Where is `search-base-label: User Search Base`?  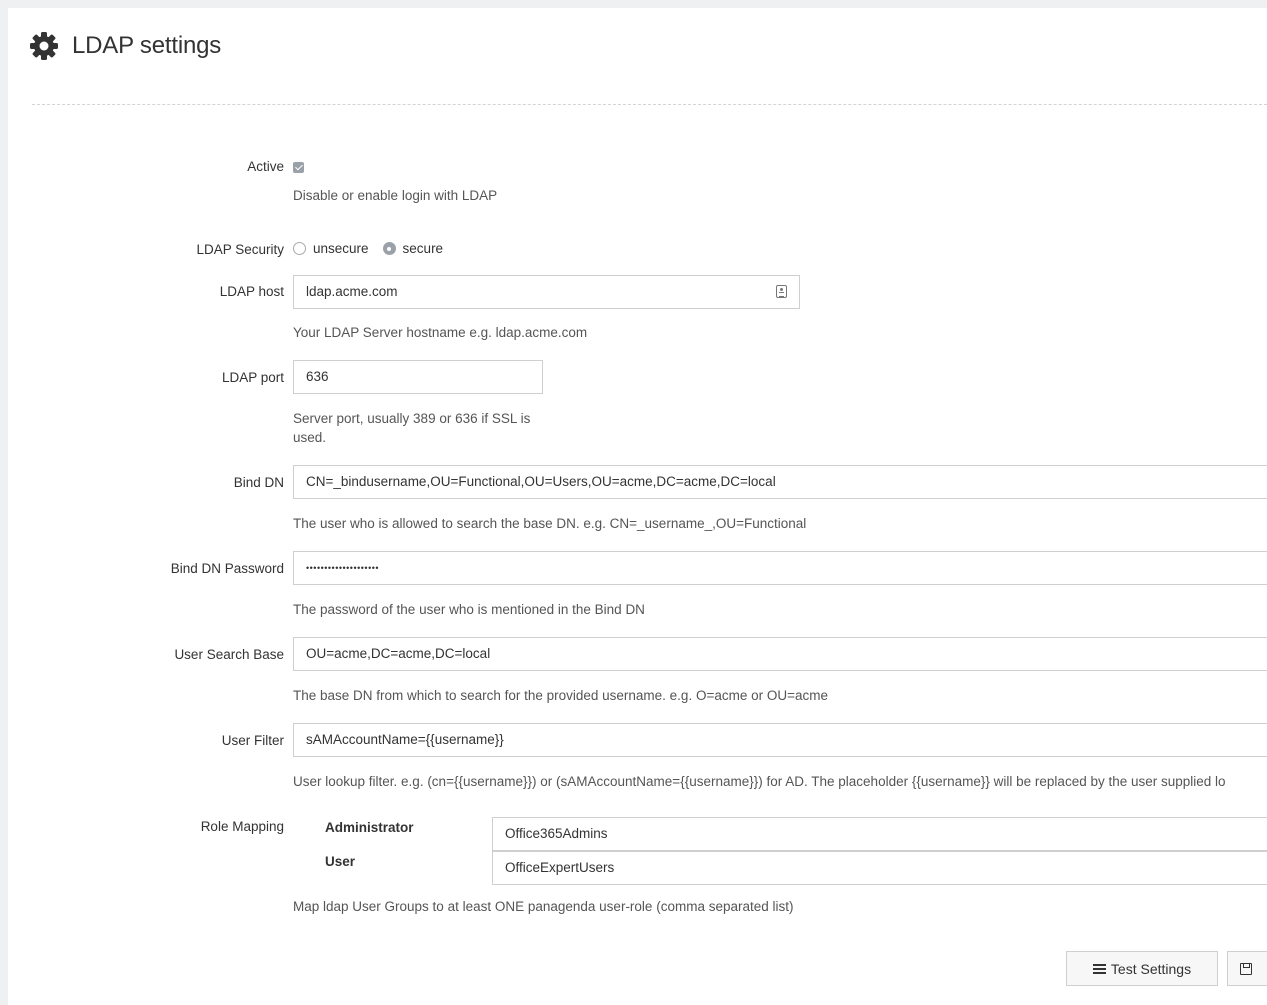
search-base-label: User Search Base is located at coordinates (229, 654).